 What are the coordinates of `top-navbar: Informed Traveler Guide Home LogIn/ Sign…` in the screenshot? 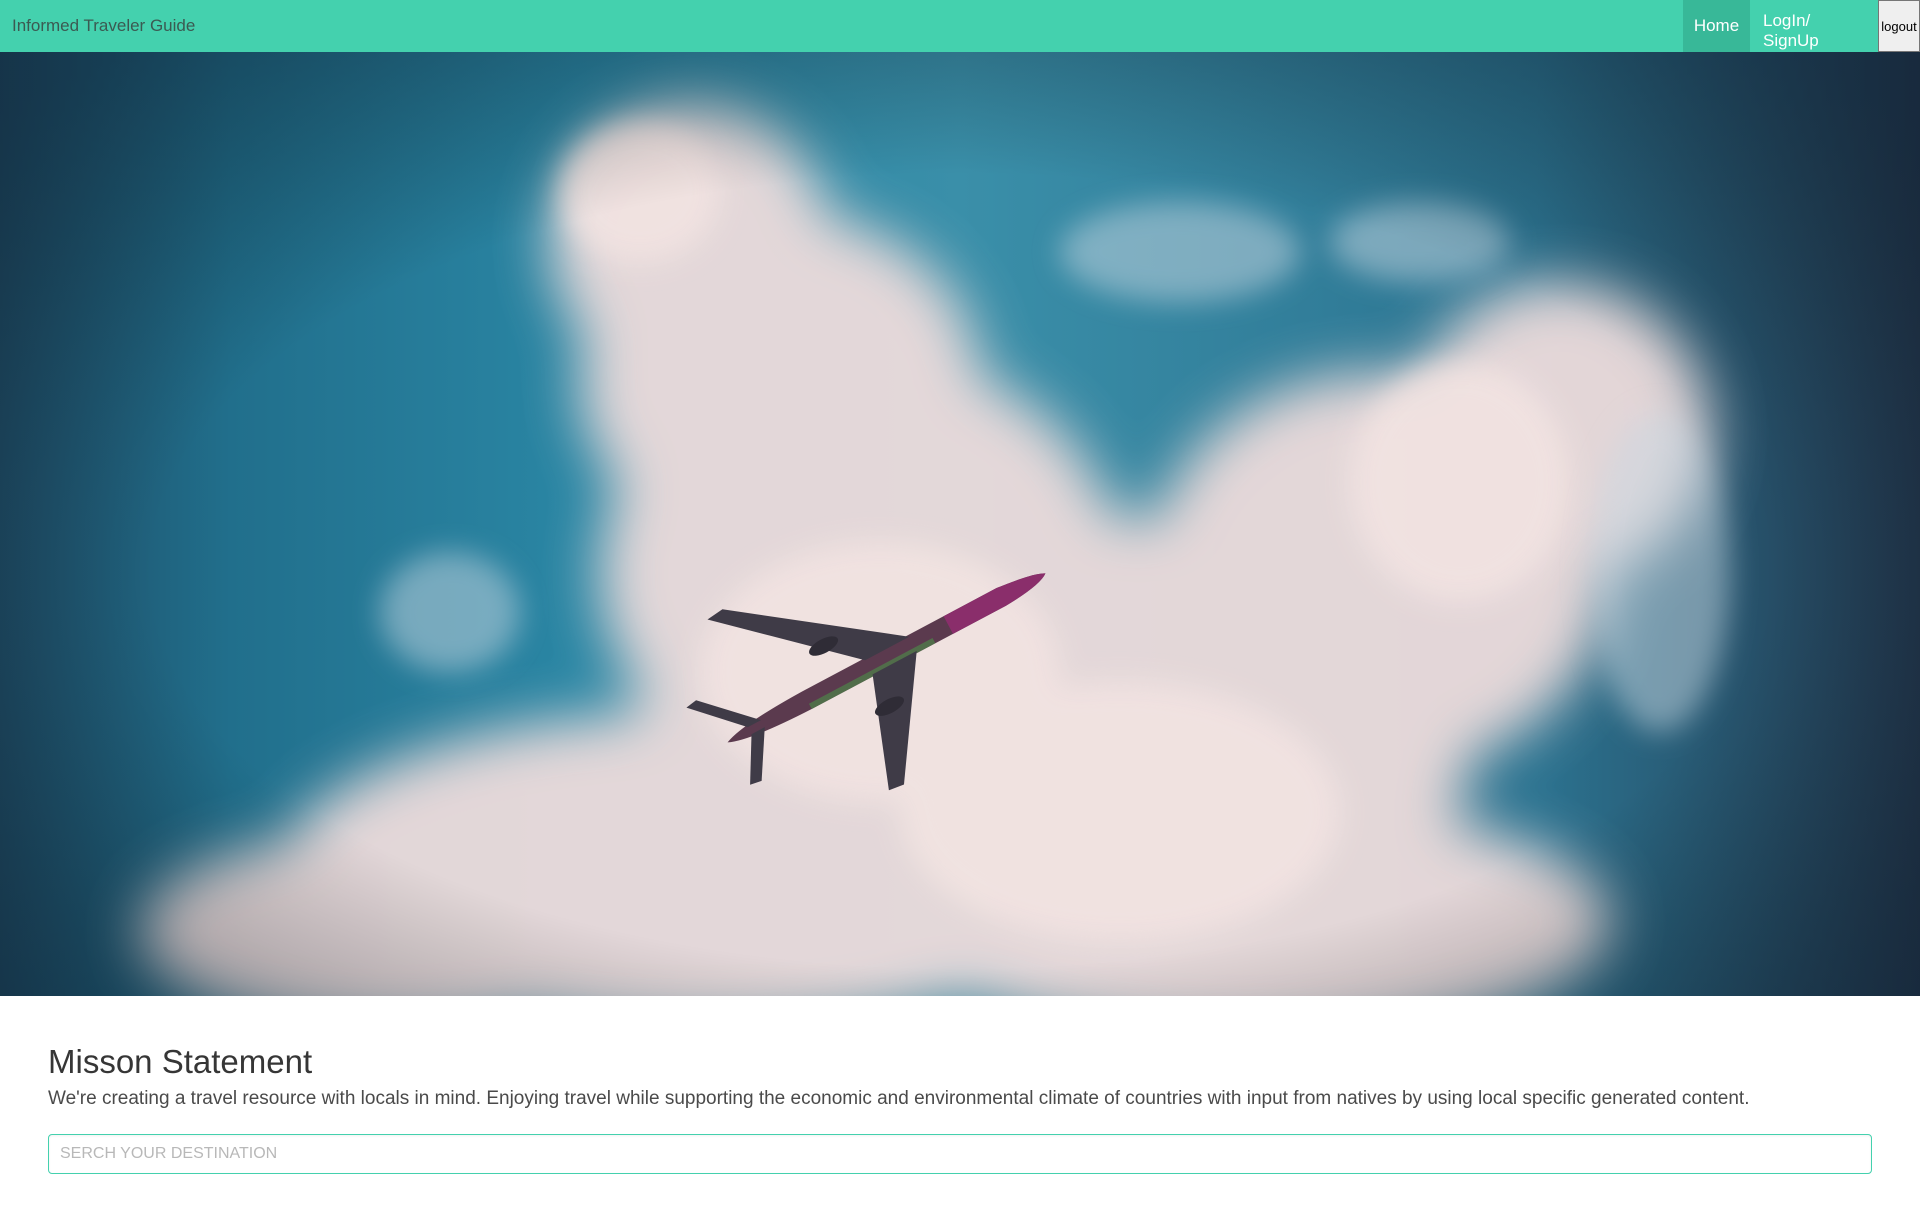 It's located at (960, 26).